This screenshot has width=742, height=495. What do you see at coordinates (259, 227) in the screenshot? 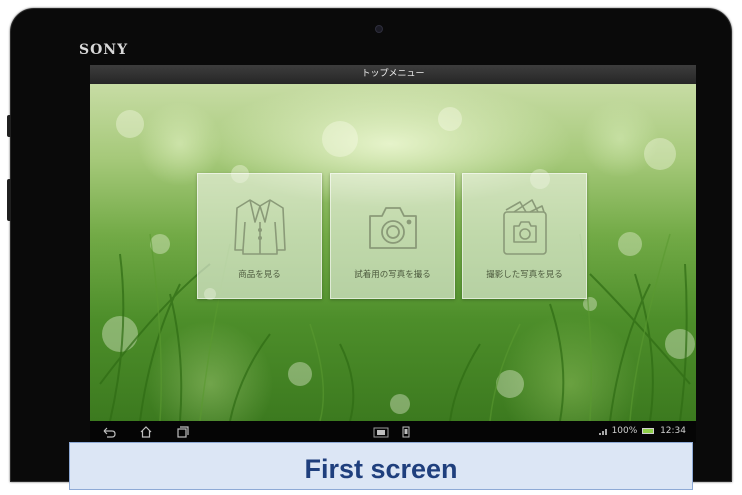
I see `jacket-icon` at bounding box center [259, 227].